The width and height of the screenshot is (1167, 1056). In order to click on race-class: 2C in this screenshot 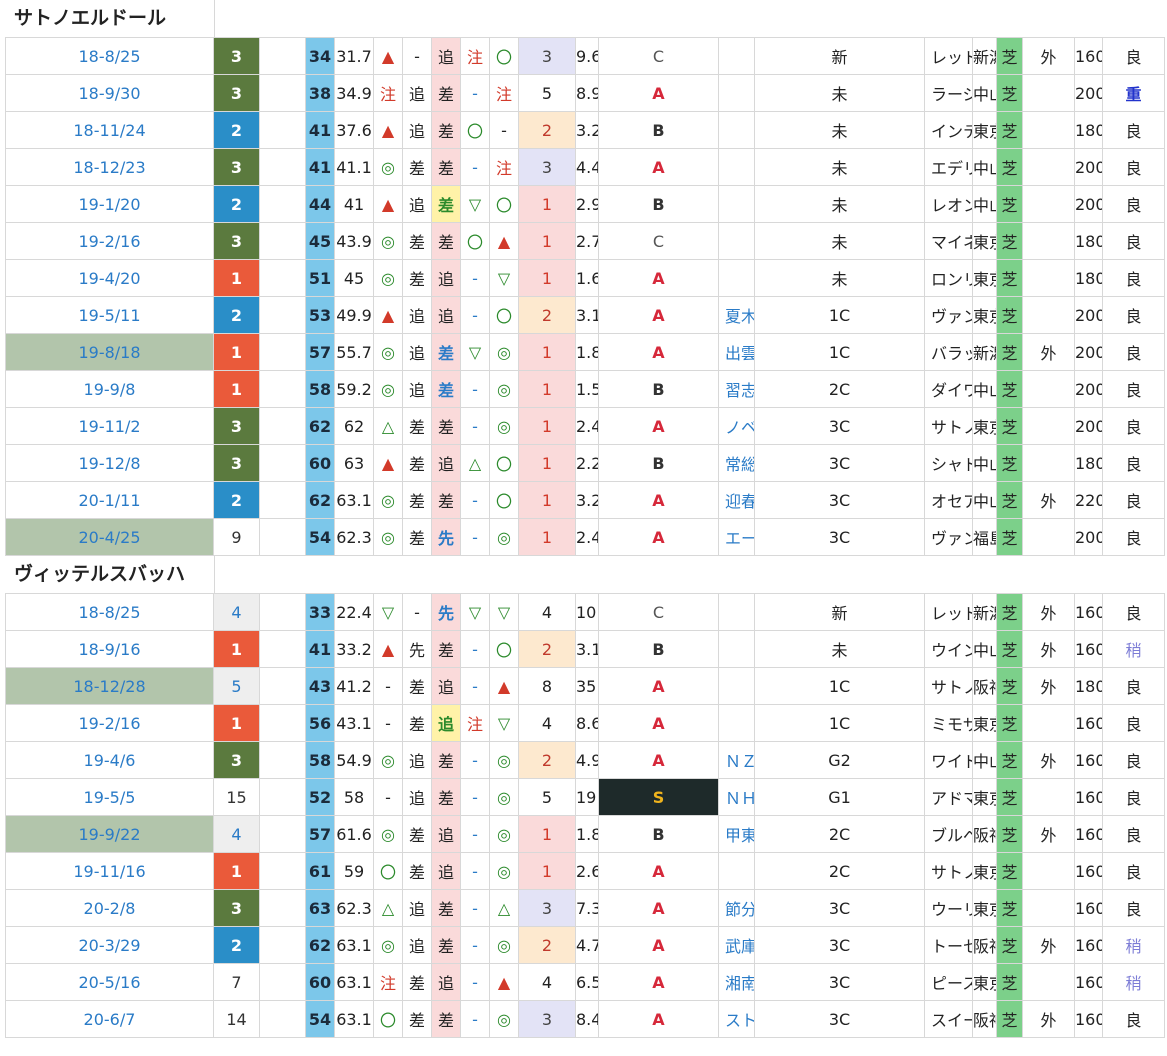, I will do `click(839, 389)`.